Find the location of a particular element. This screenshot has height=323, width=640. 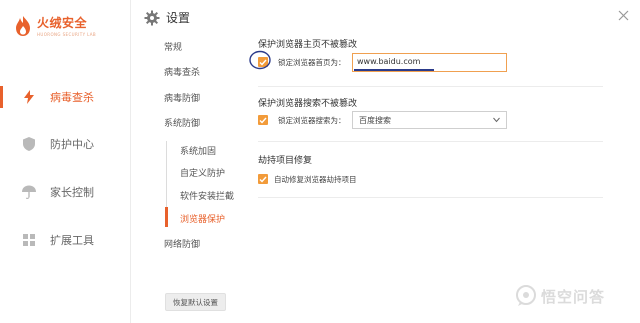

search-engine-value: 百度搜索 is located at coordinates (375, 120).